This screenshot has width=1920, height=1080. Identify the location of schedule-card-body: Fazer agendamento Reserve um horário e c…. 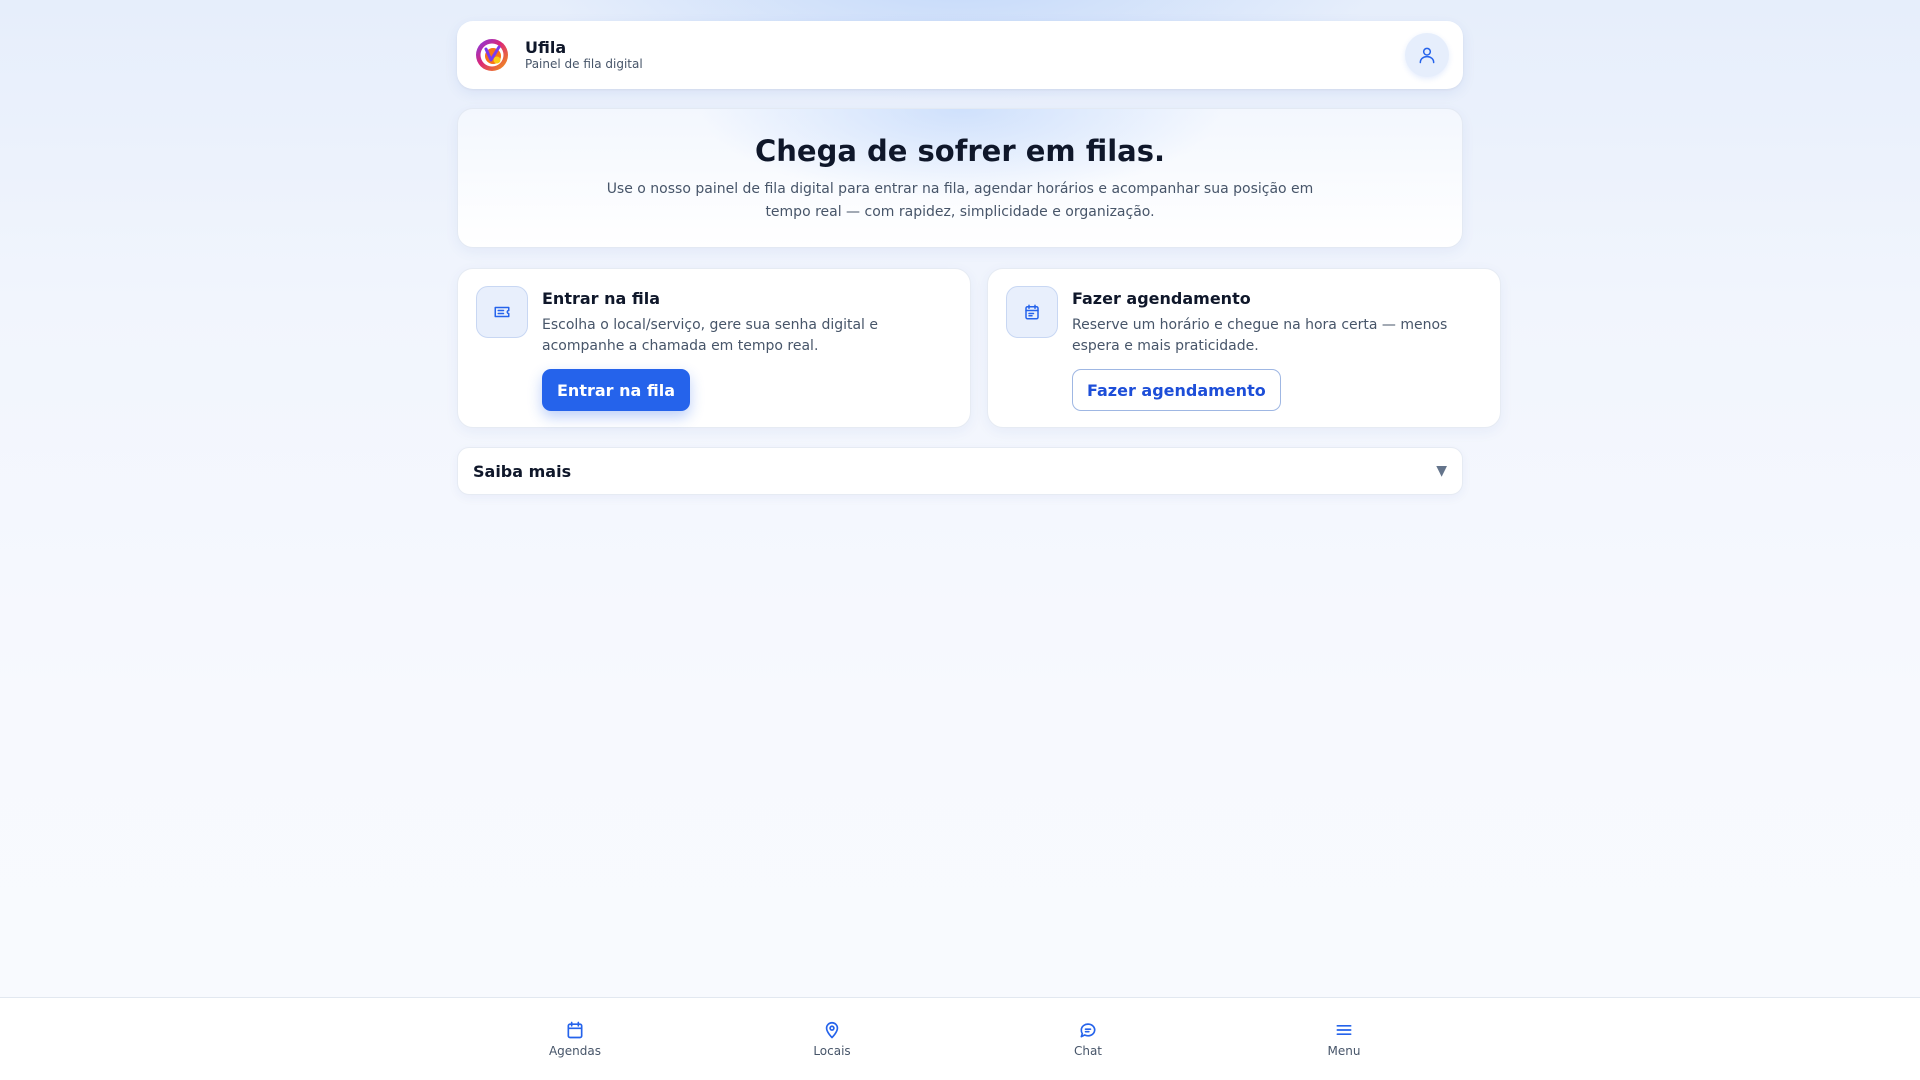
(1277, 348).